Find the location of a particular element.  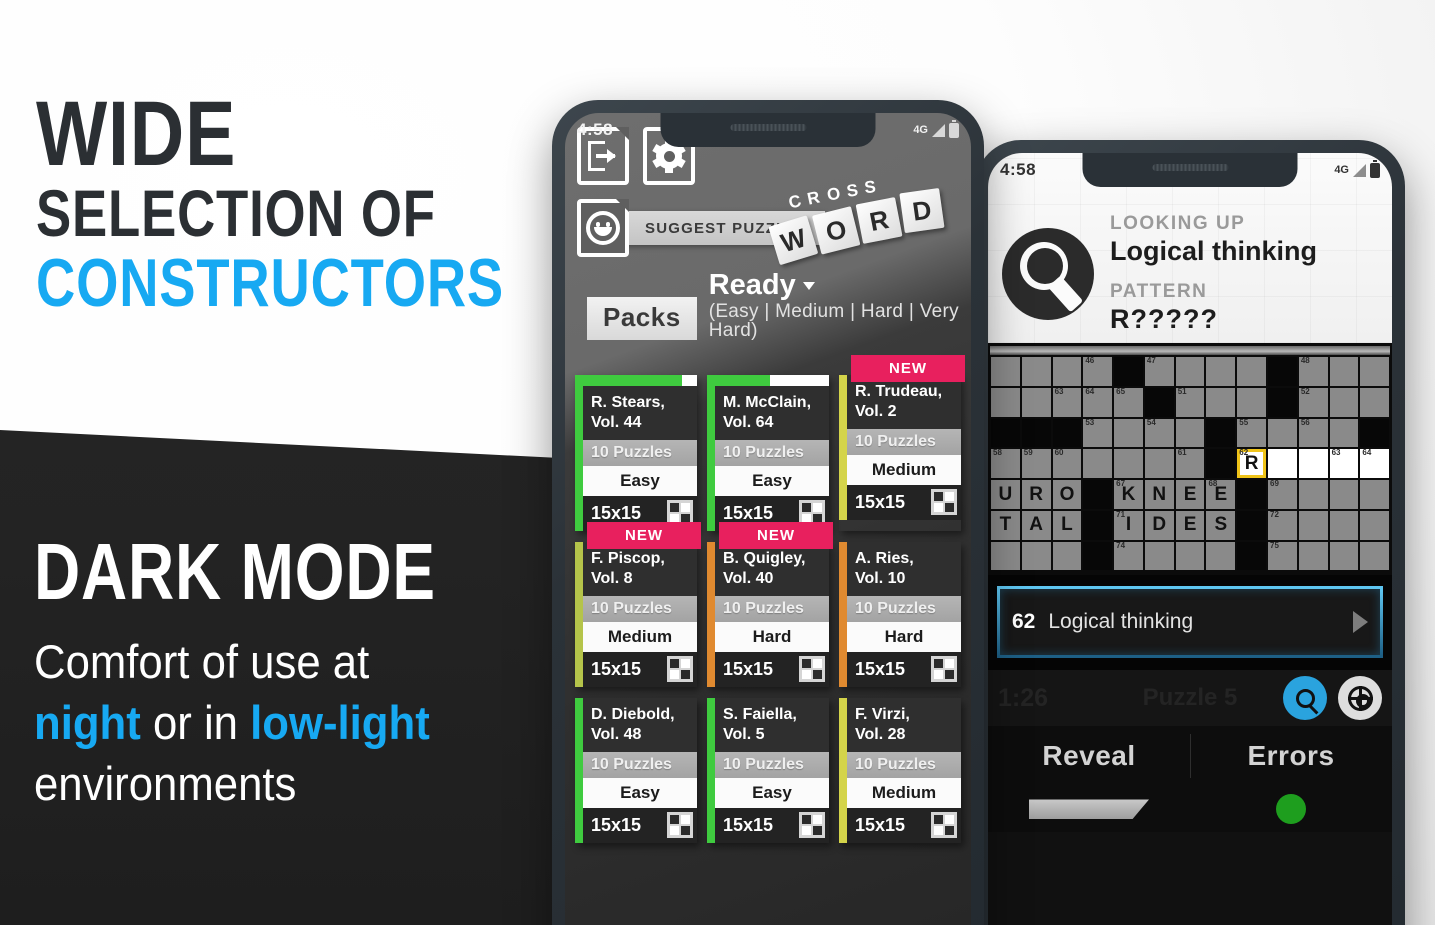

grid-cell: 75 is located at coordinates (1282, 556).